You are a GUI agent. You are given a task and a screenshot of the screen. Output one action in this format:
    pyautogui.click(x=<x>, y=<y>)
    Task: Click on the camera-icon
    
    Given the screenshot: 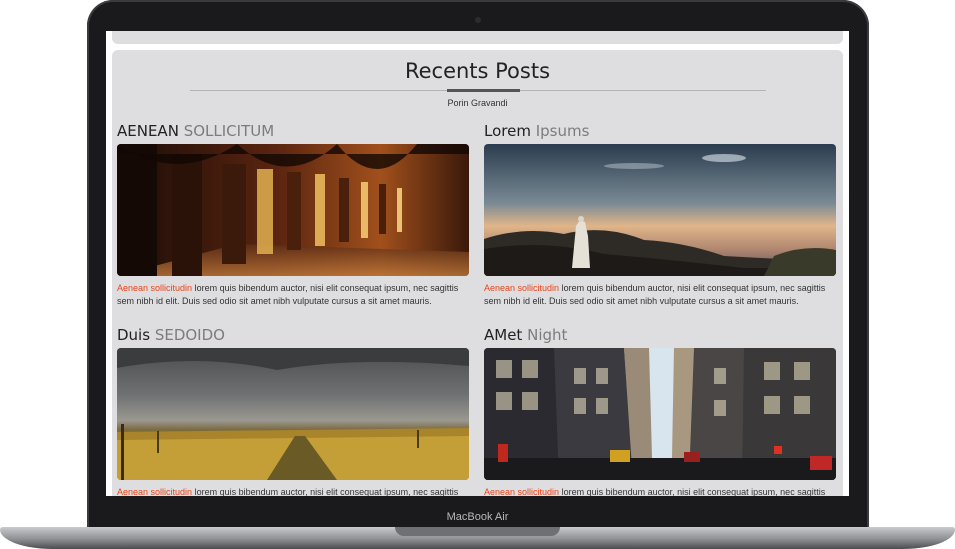 What is the action you would take?
    pyautogui.click(x=478, y=20)
    